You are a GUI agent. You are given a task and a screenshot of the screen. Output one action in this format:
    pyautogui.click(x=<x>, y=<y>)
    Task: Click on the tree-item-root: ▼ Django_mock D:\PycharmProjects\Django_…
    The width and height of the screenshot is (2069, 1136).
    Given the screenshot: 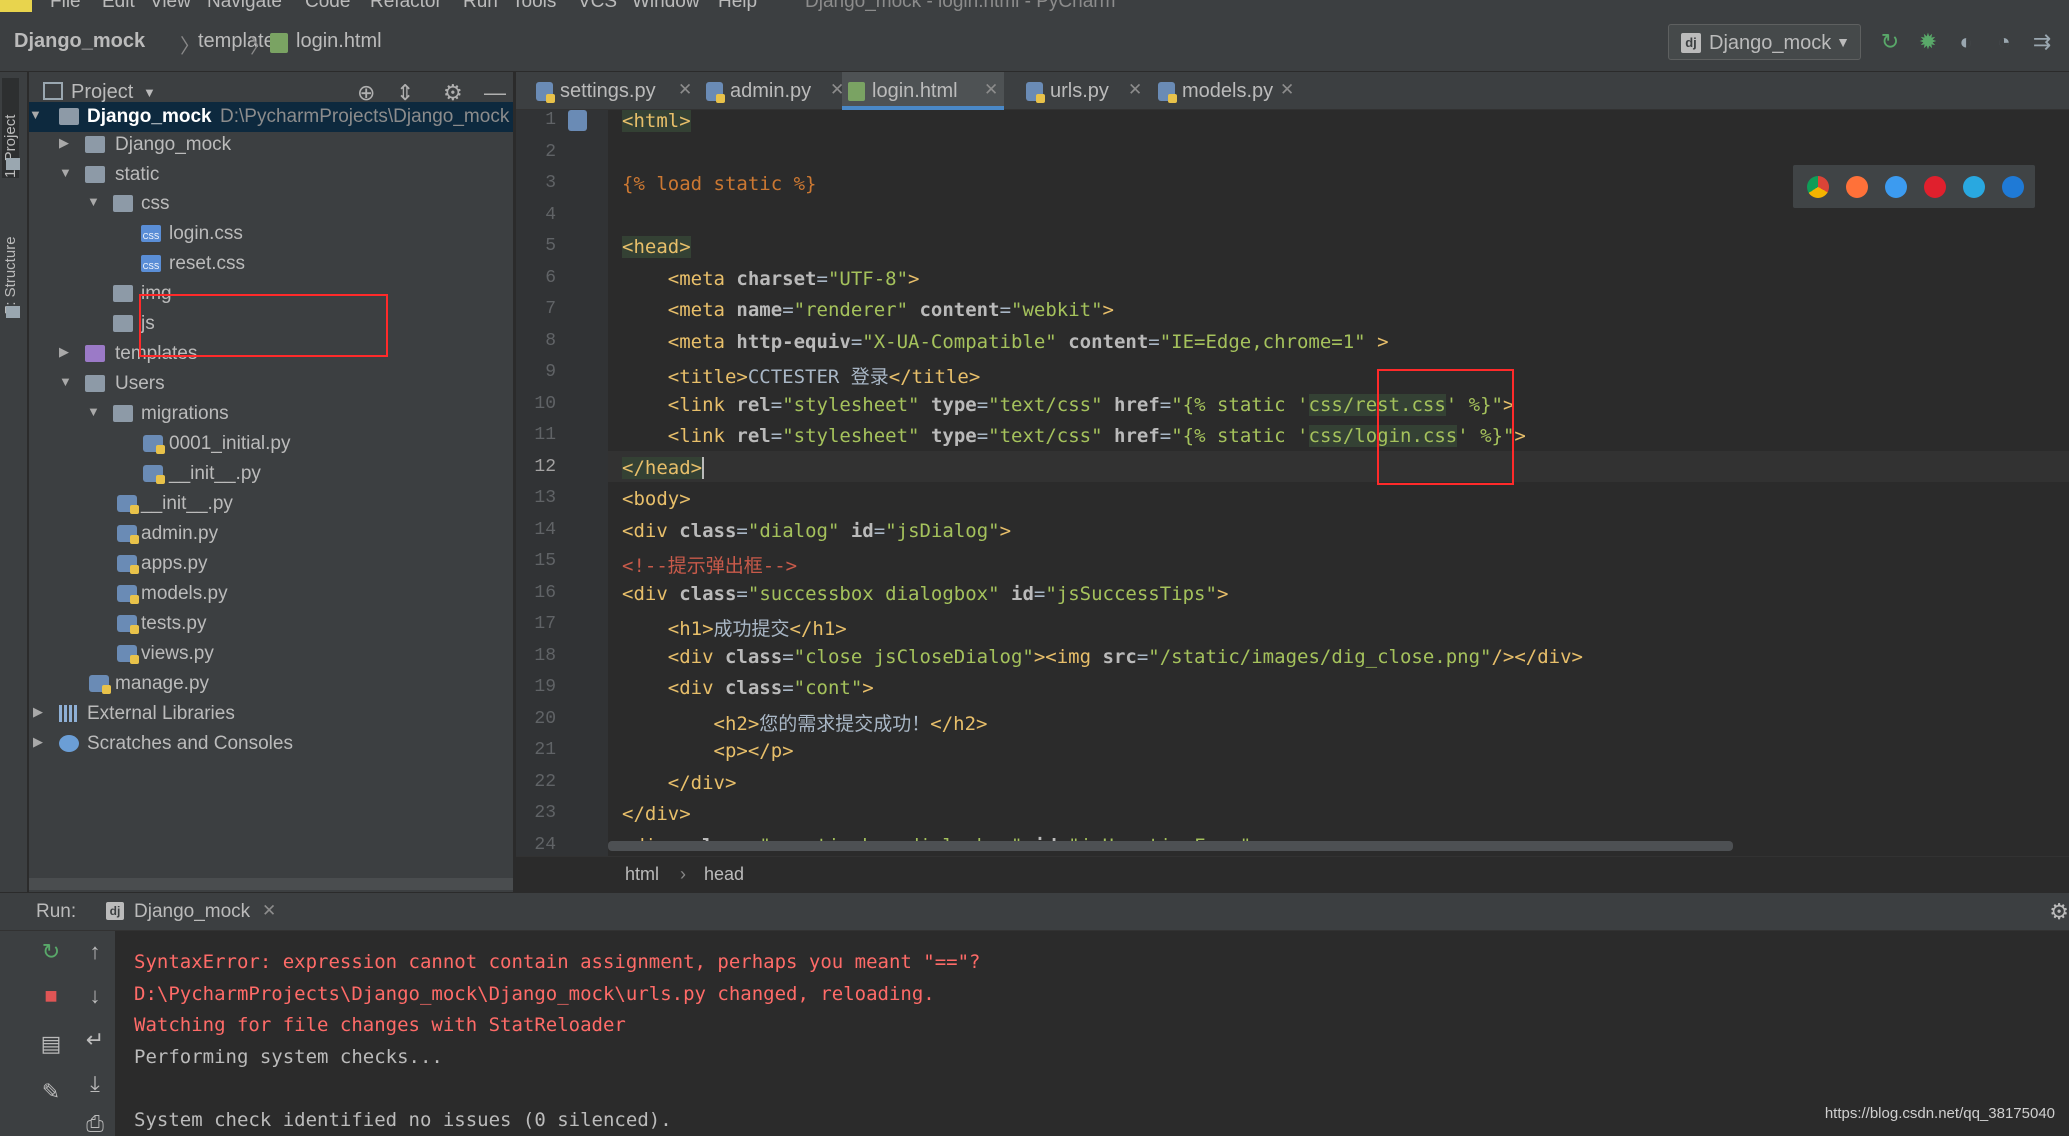 What is the action you would take?
    pyautogui.click(x=271, y=117)
    